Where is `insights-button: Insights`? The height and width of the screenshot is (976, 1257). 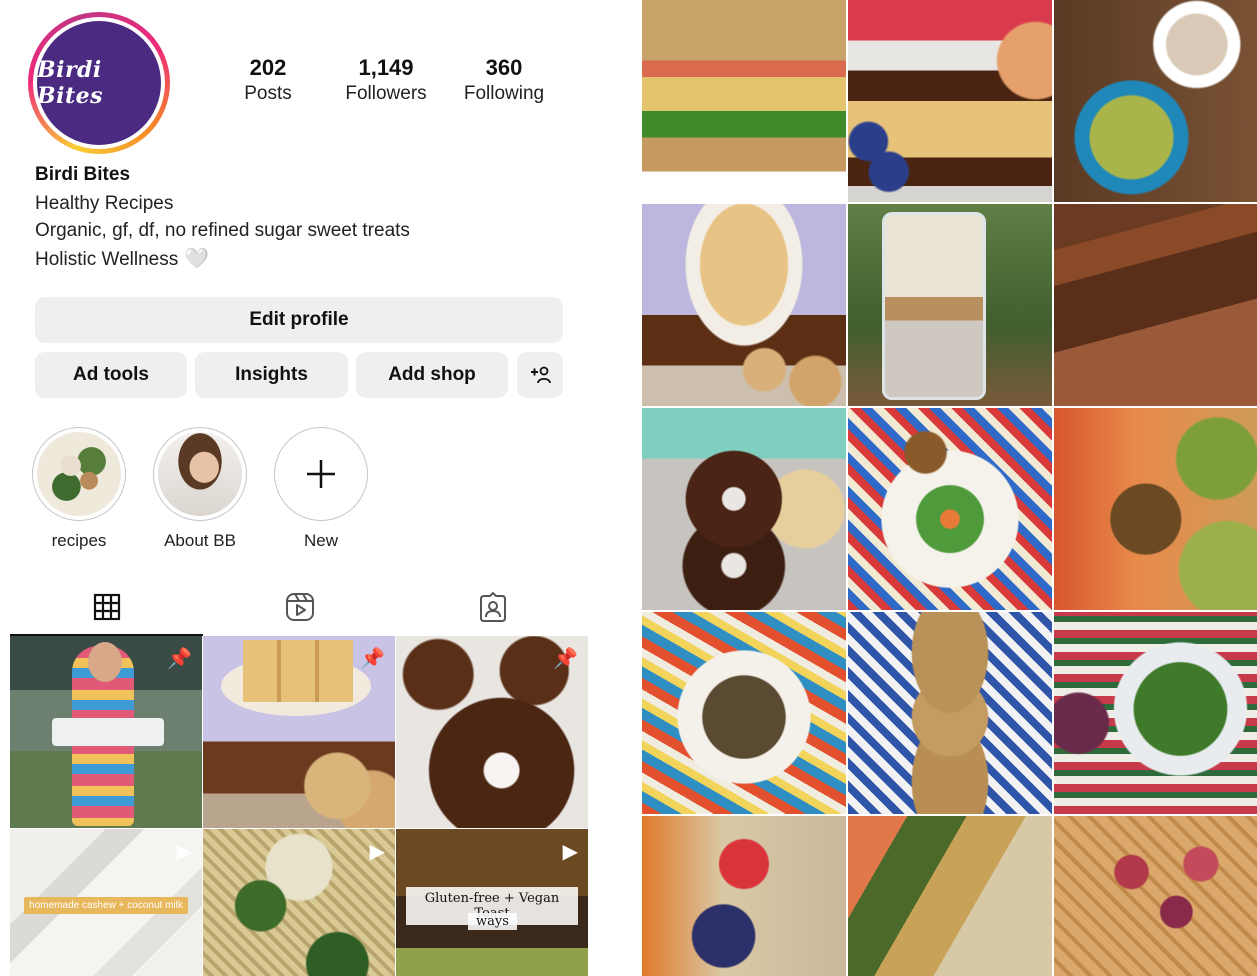 insights-button: Insights is located at coordinates (271, 375).